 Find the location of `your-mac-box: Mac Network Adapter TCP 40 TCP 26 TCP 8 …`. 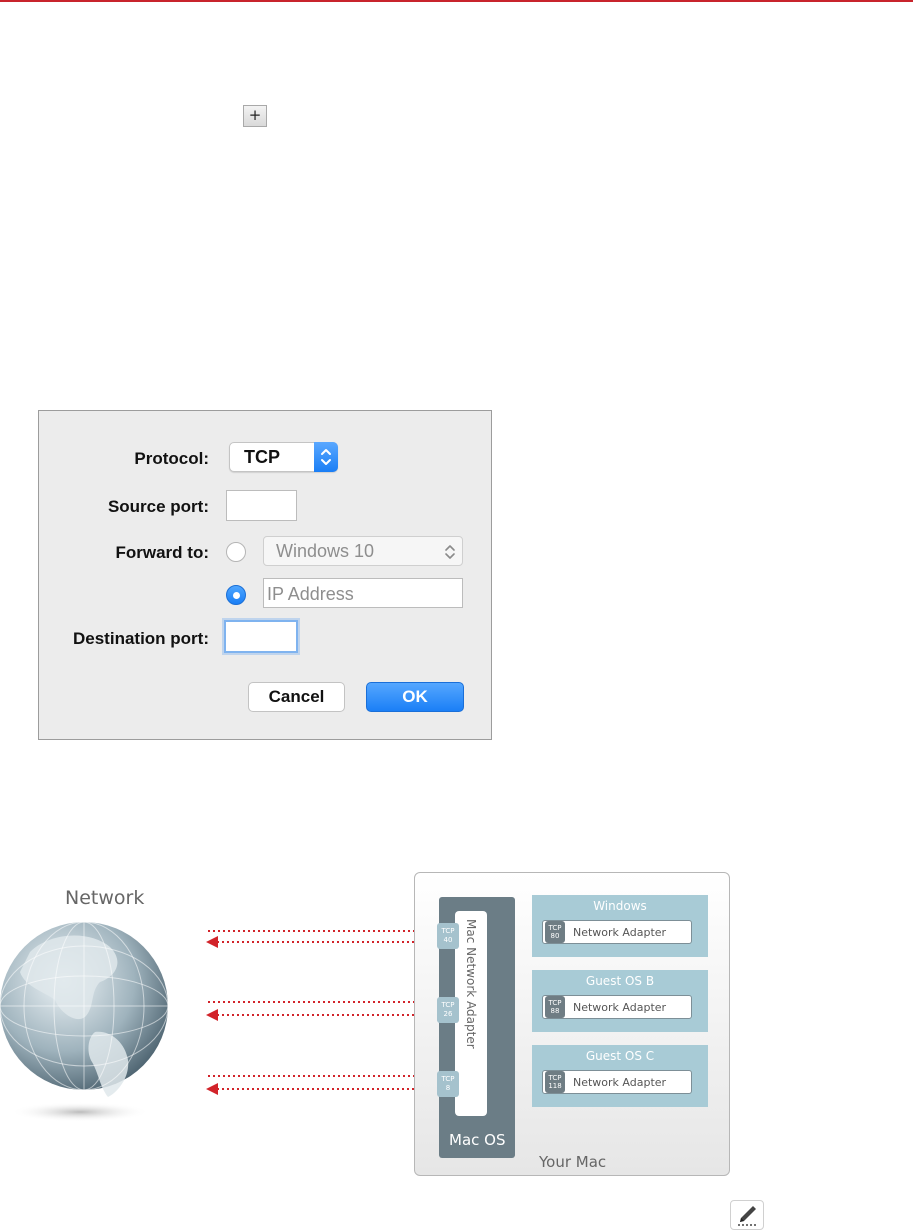

your-mac-box: Mac Network Adapter TCP 40 TCP 26 TCP 8 … is located at coordinates (572, 1024).